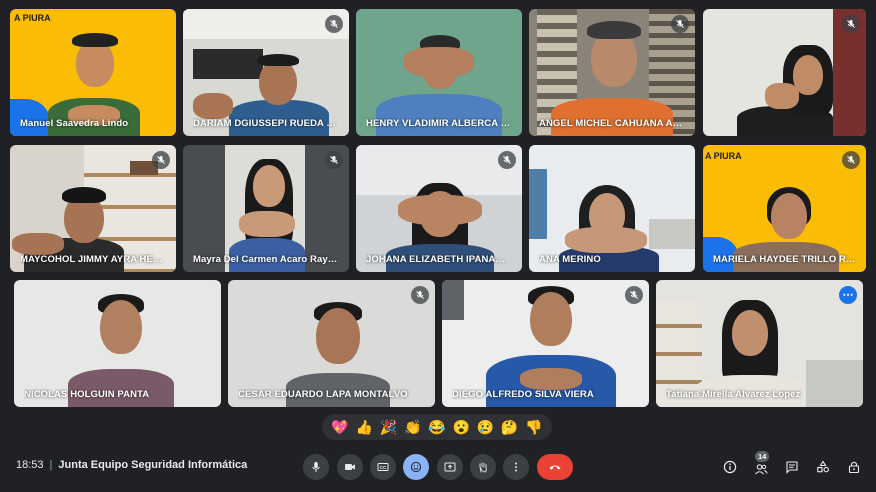 The width and height of the screenshot is (876, 492). What do you see at coordinates (388, 427) in the screenshot?
I see `party-popper-reaction-icon: 🎉` at bounding box center [388, 427].